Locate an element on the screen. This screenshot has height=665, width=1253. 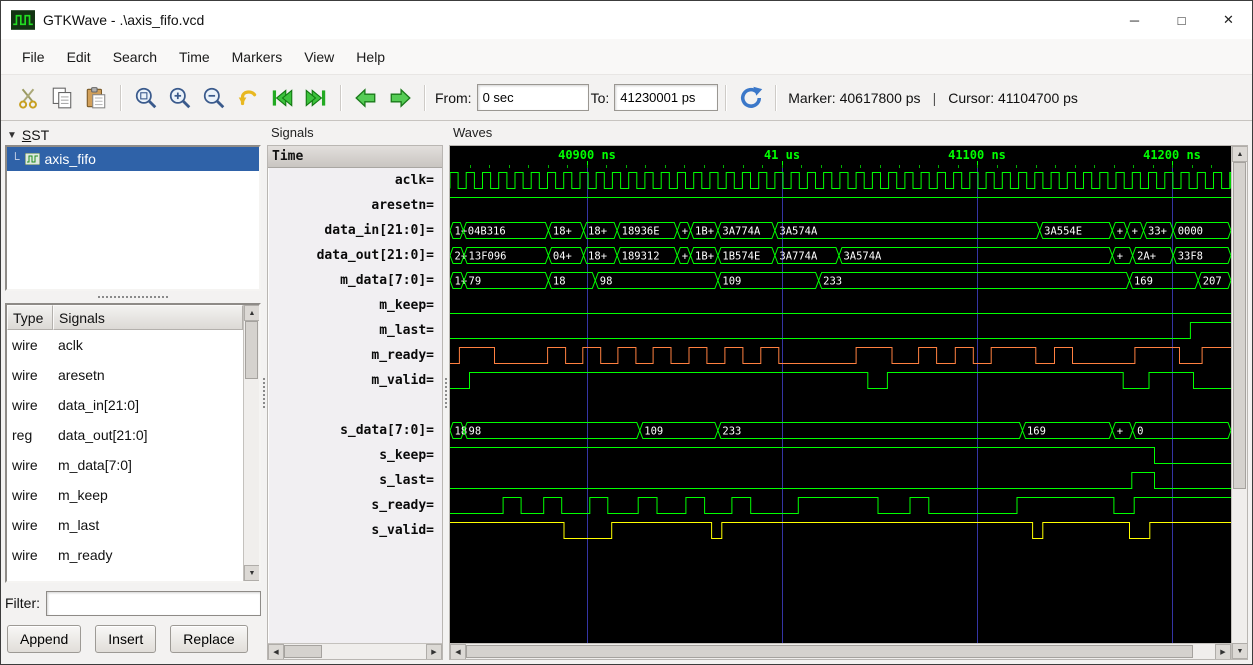
signal-label-m_last: m_last= is located at coordinates (355, 330).